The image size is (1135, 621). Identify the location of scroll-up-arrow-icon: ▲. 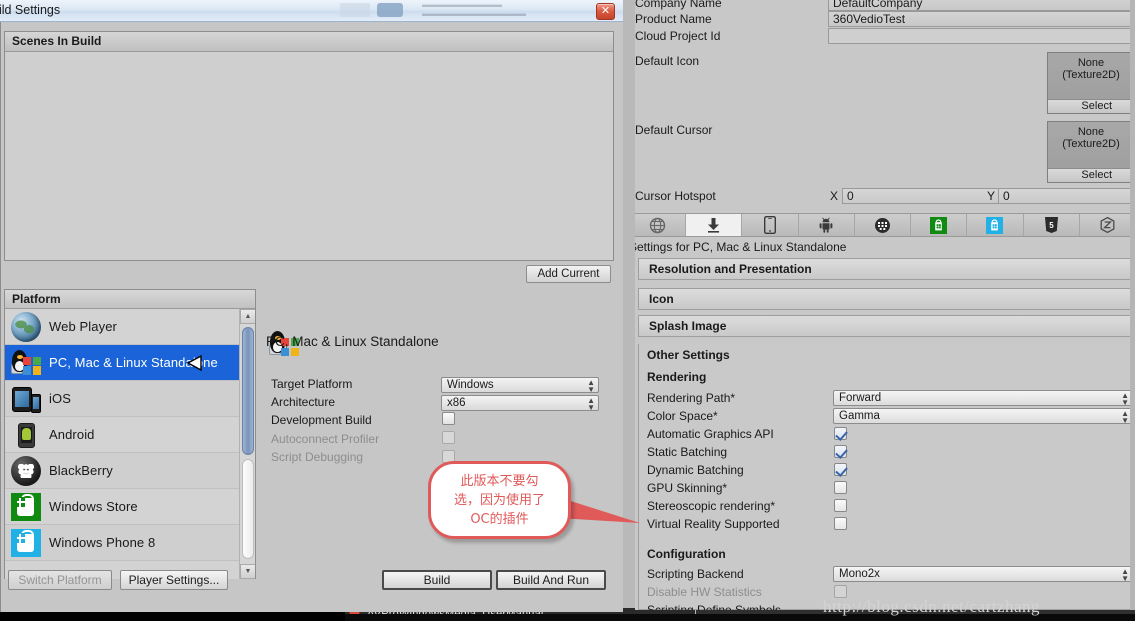
(247, 316).